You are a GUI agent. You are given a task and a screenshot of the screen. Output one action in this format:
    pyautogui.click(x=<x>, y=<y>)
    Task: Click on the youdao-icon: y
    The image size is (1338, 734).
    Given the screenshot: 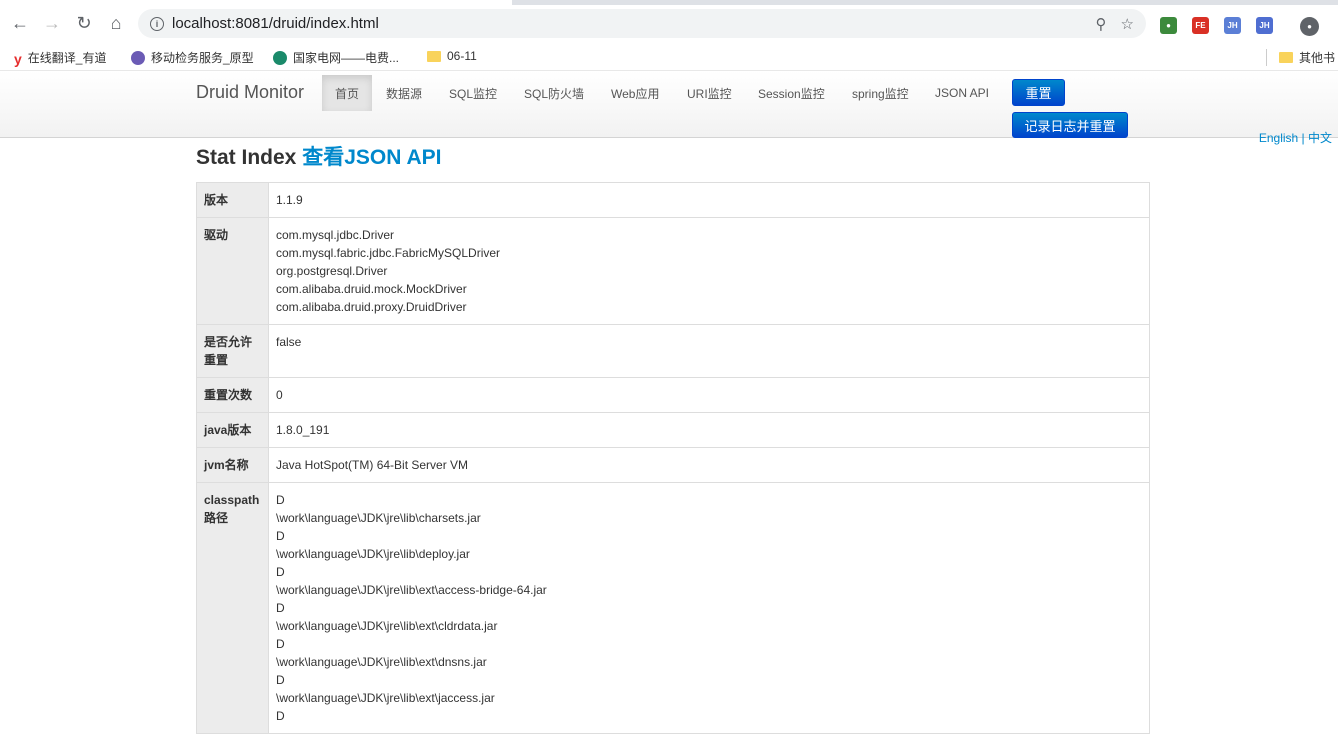 What is the action you would take?
    pyautogui.click(x=18, y=58)
    